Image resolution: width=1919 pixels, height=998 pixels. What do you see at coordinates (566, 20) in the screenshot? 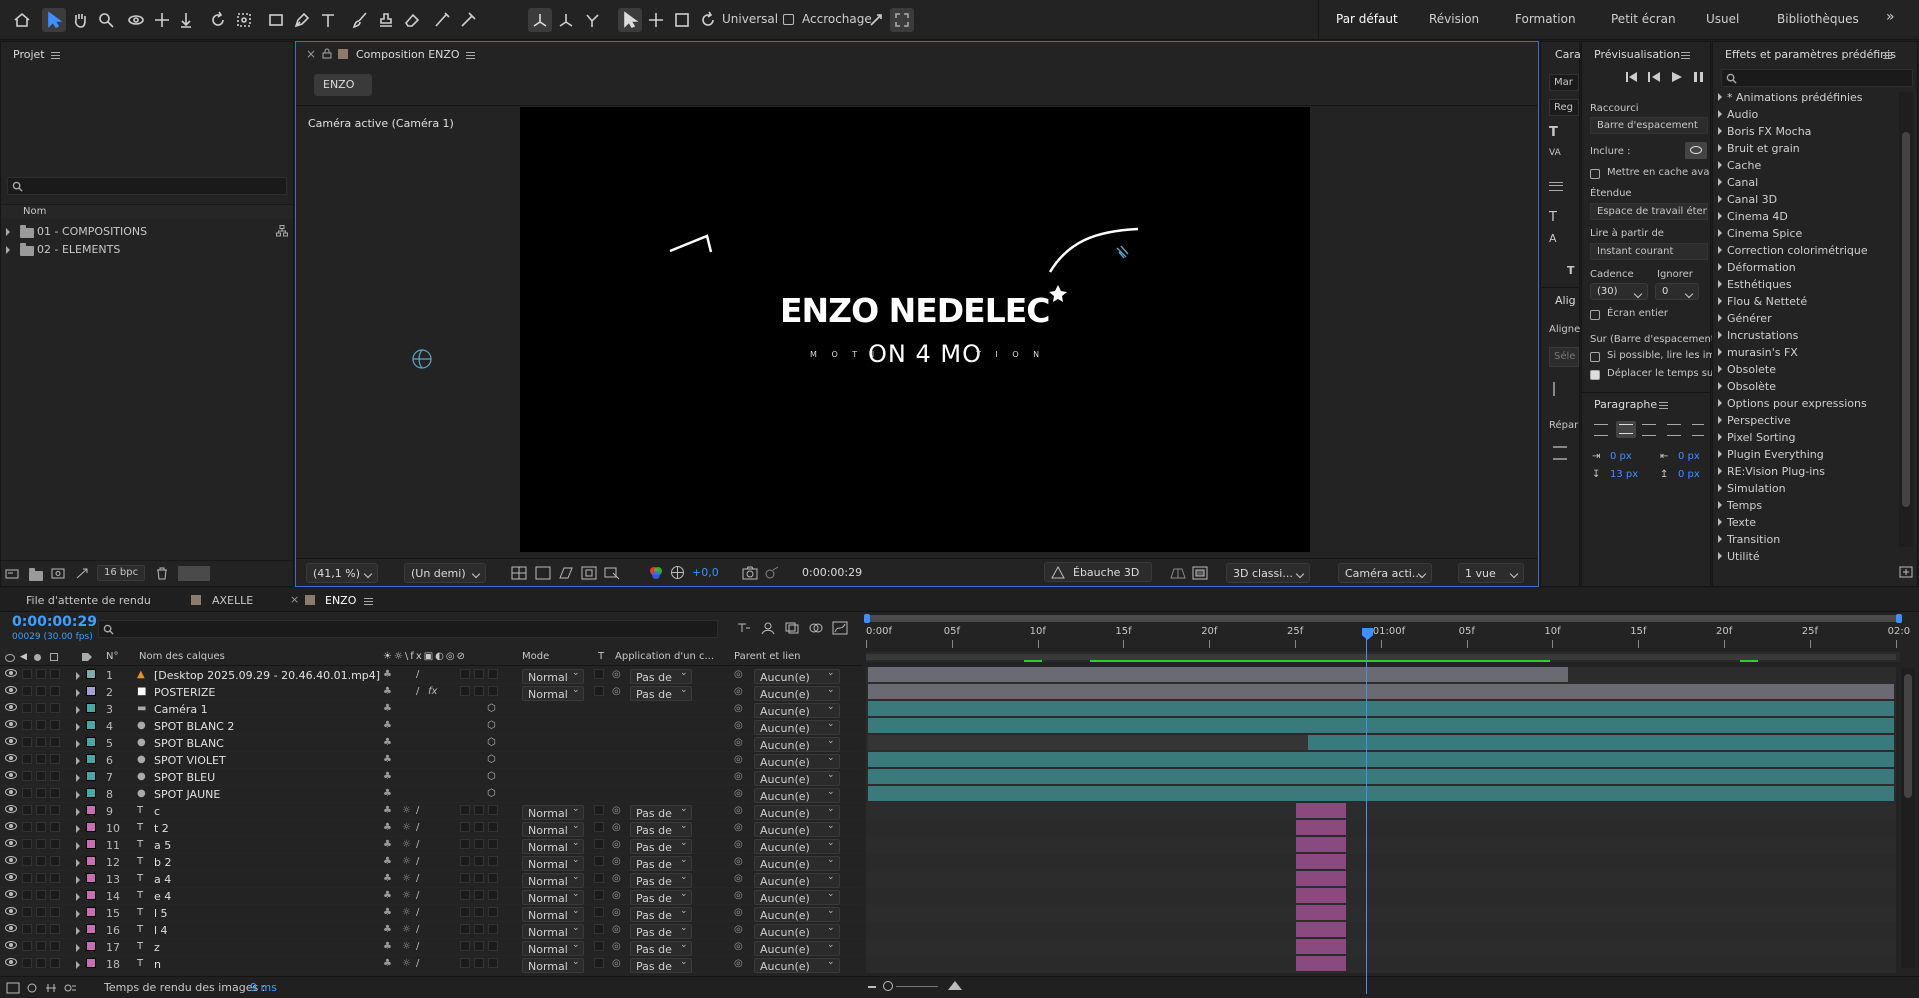
I see `world-axis-icon` at bounding box center [566, 20].